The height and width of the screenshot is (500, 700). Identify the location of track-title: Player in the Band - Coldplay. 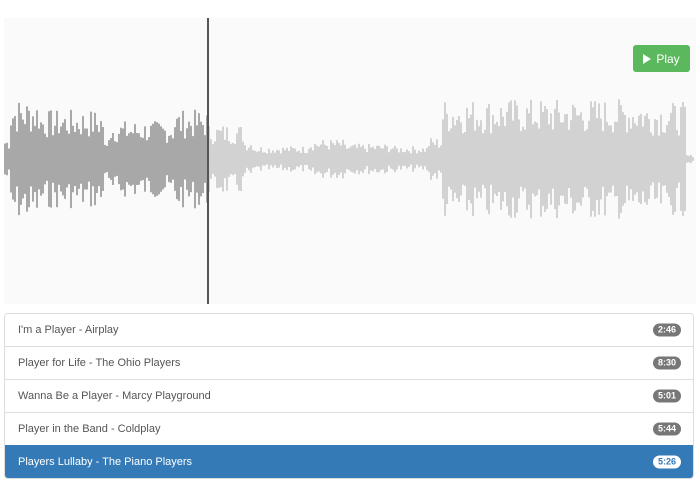
(89, 429).